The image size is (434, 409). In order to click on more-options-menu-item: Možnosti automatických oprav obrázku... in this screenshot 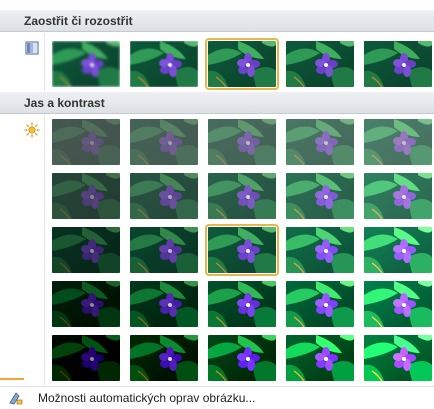, I will do `click(217, 397)`.